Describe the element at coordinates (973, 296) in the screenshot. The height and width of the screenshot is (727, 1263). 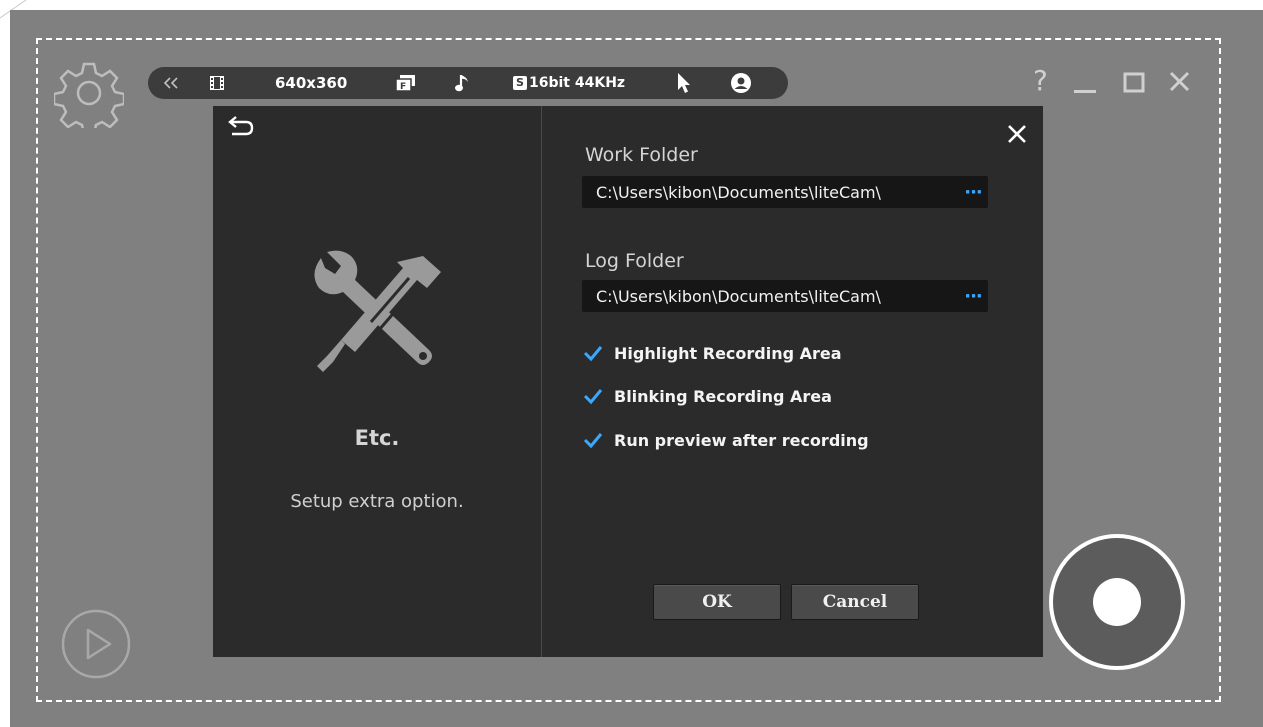
I see `log-folder-browse-button: ···` at that location.